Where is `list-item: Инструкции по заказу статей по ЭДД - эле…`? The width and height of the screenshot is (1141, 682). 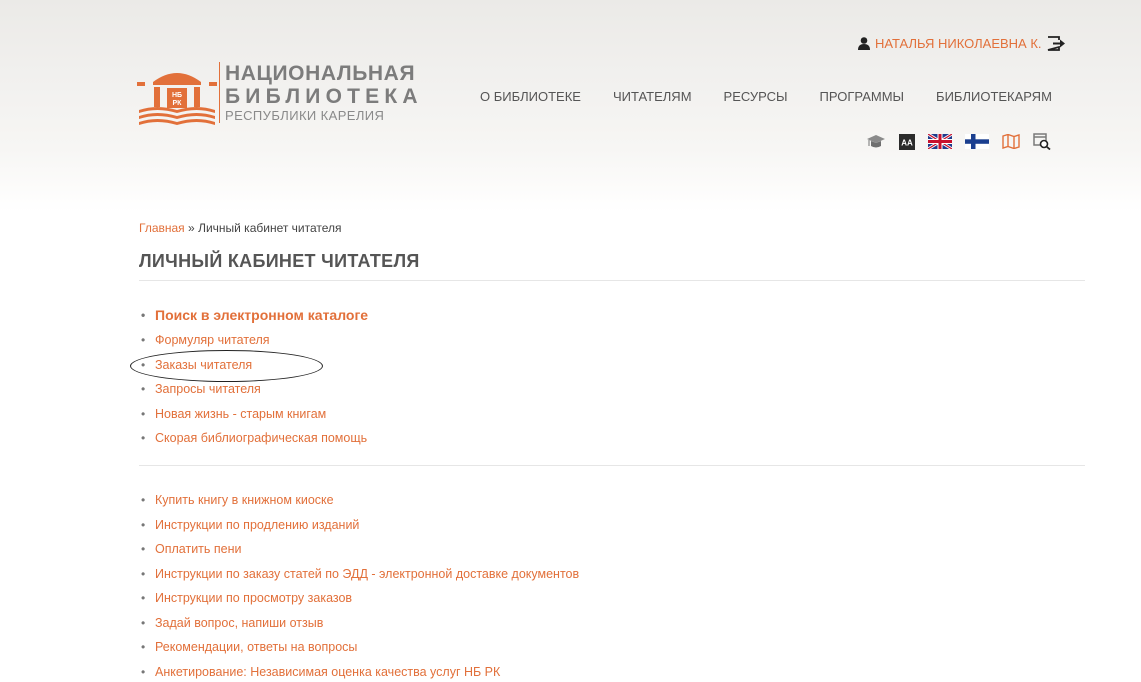 list-item: Инструкции по заказу статей по ЭДД - эле… is located at coordinates (359, 577).